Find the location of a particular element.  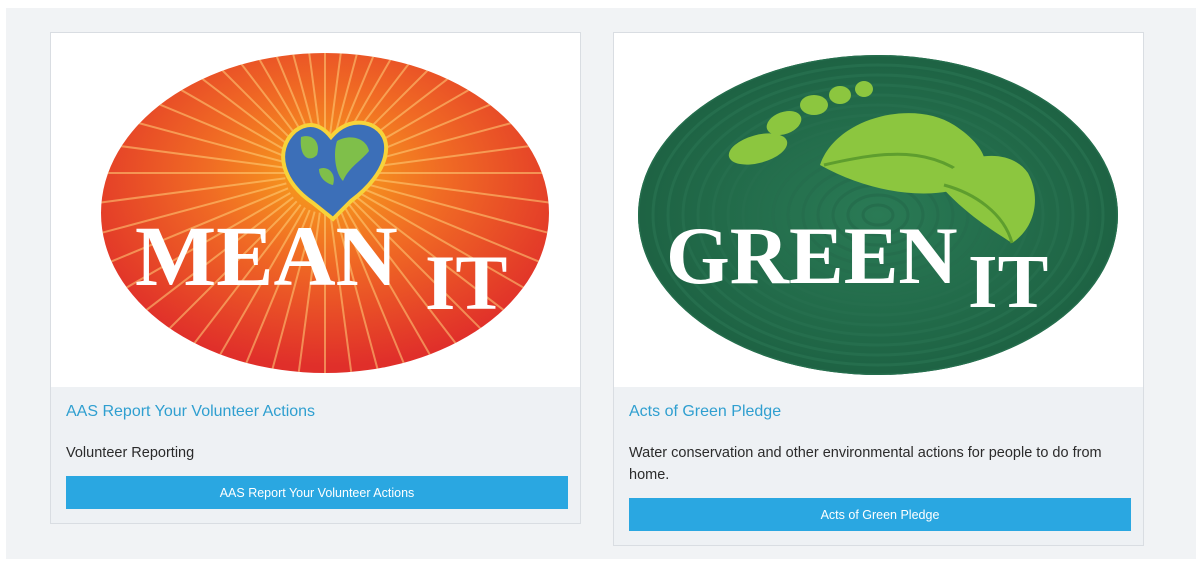

green-it-text-sub: IT is located at coordinates (1008, 282).